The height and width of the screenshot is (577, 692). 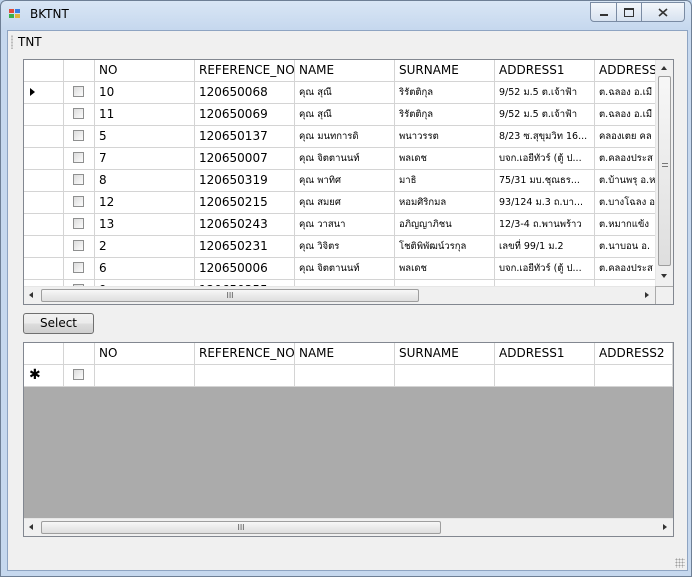 I want to click on menu-grip, so click(x=12, y=42).